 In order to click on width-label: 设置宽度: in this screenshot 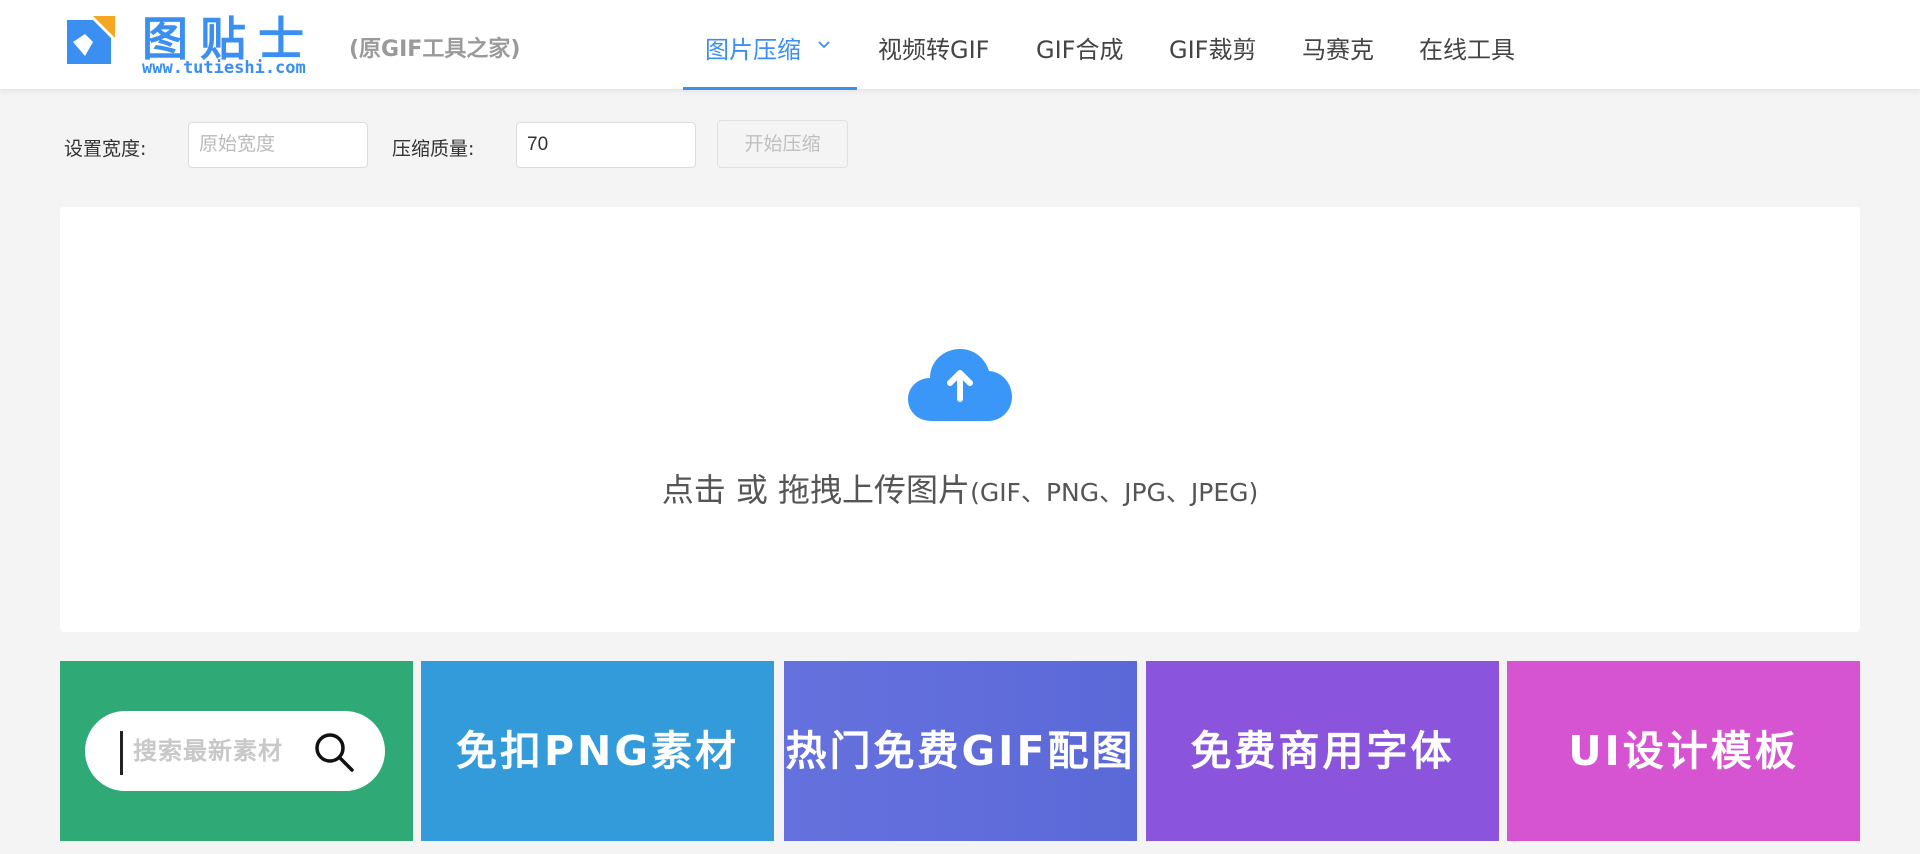, I will do `click(105, 149)`.